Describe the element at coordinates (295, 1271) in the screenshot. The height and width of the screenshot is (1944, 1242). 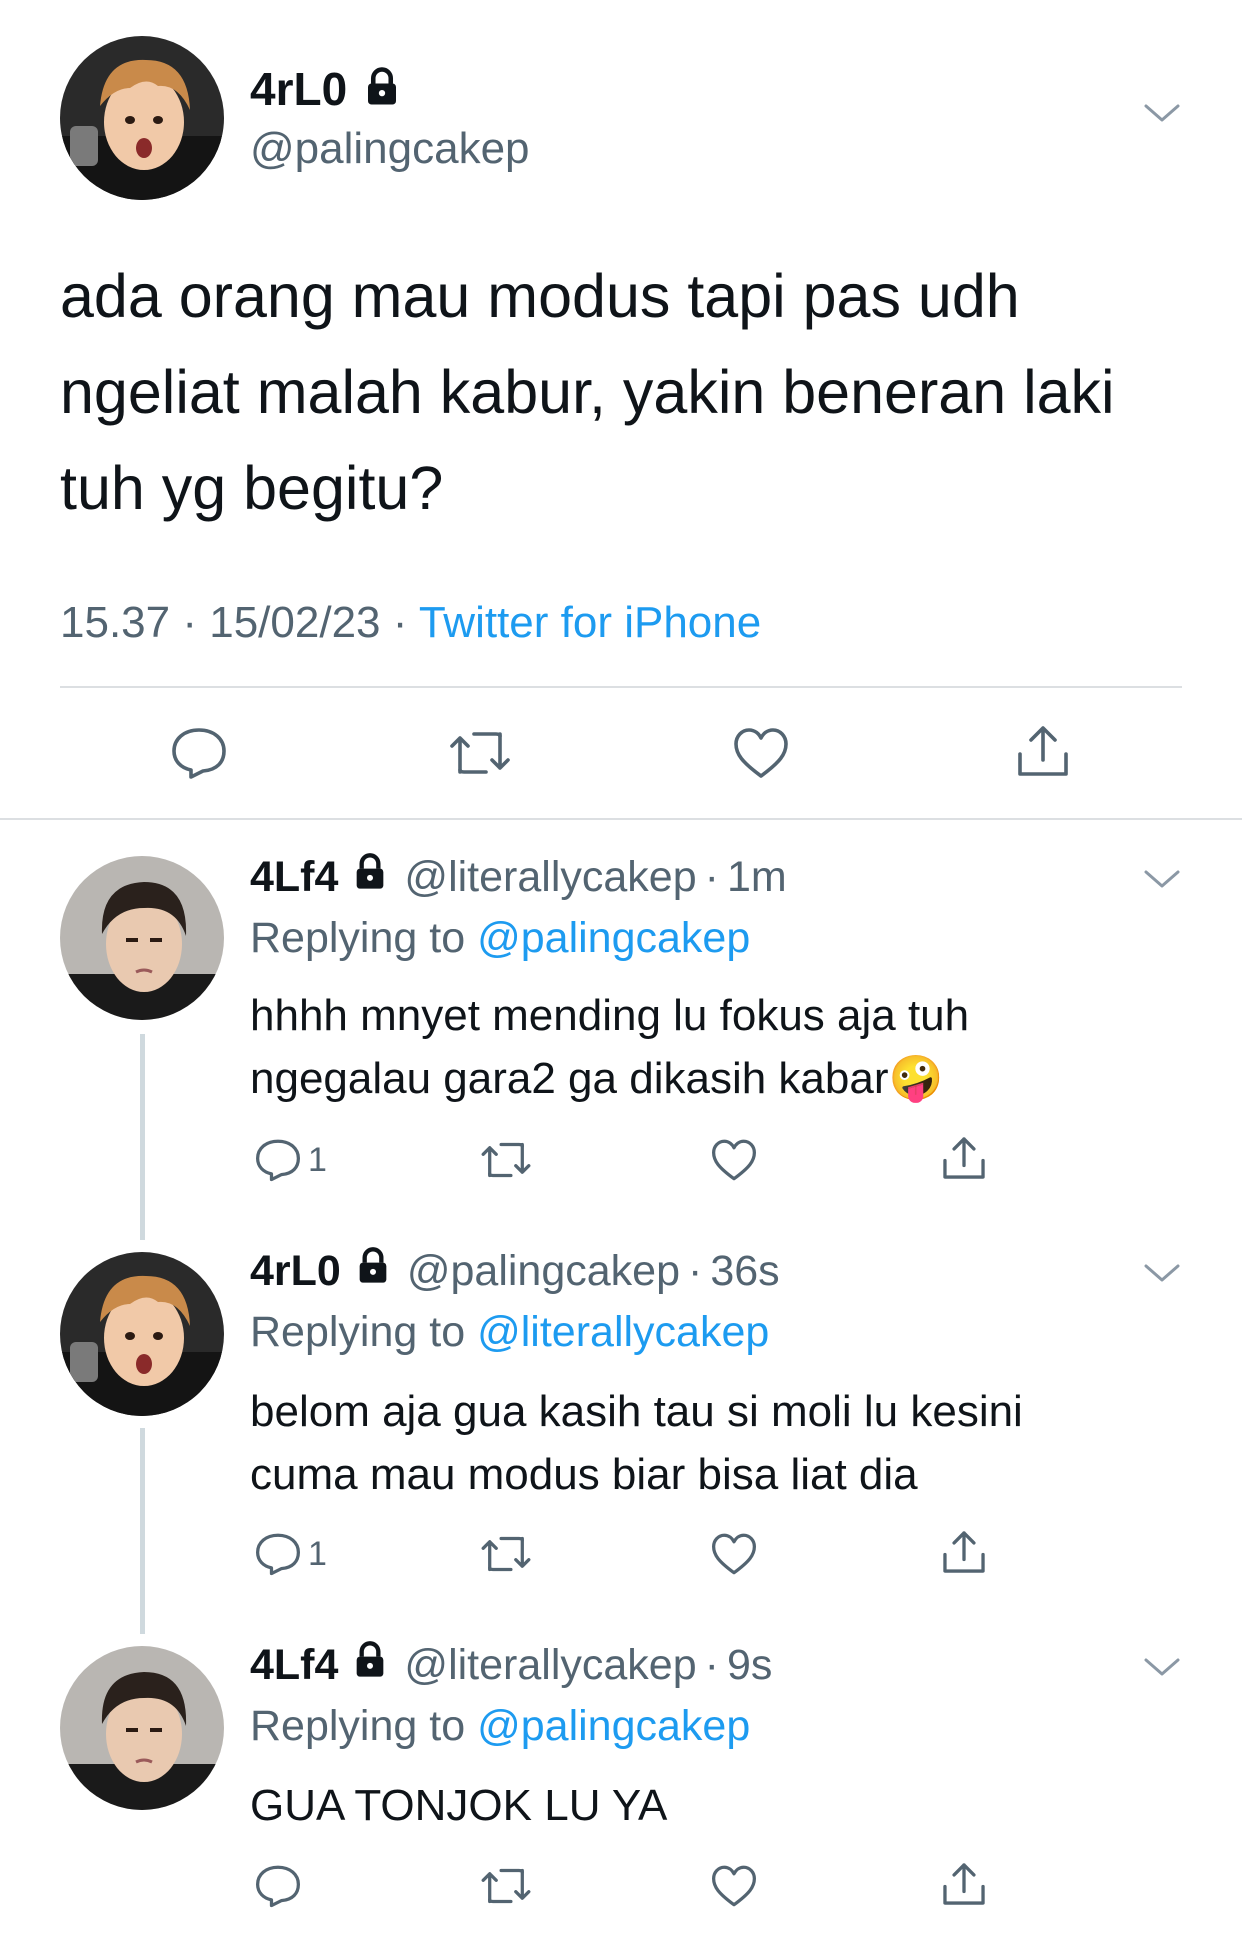
I see `reply-display-name: 4rL0` at that location.